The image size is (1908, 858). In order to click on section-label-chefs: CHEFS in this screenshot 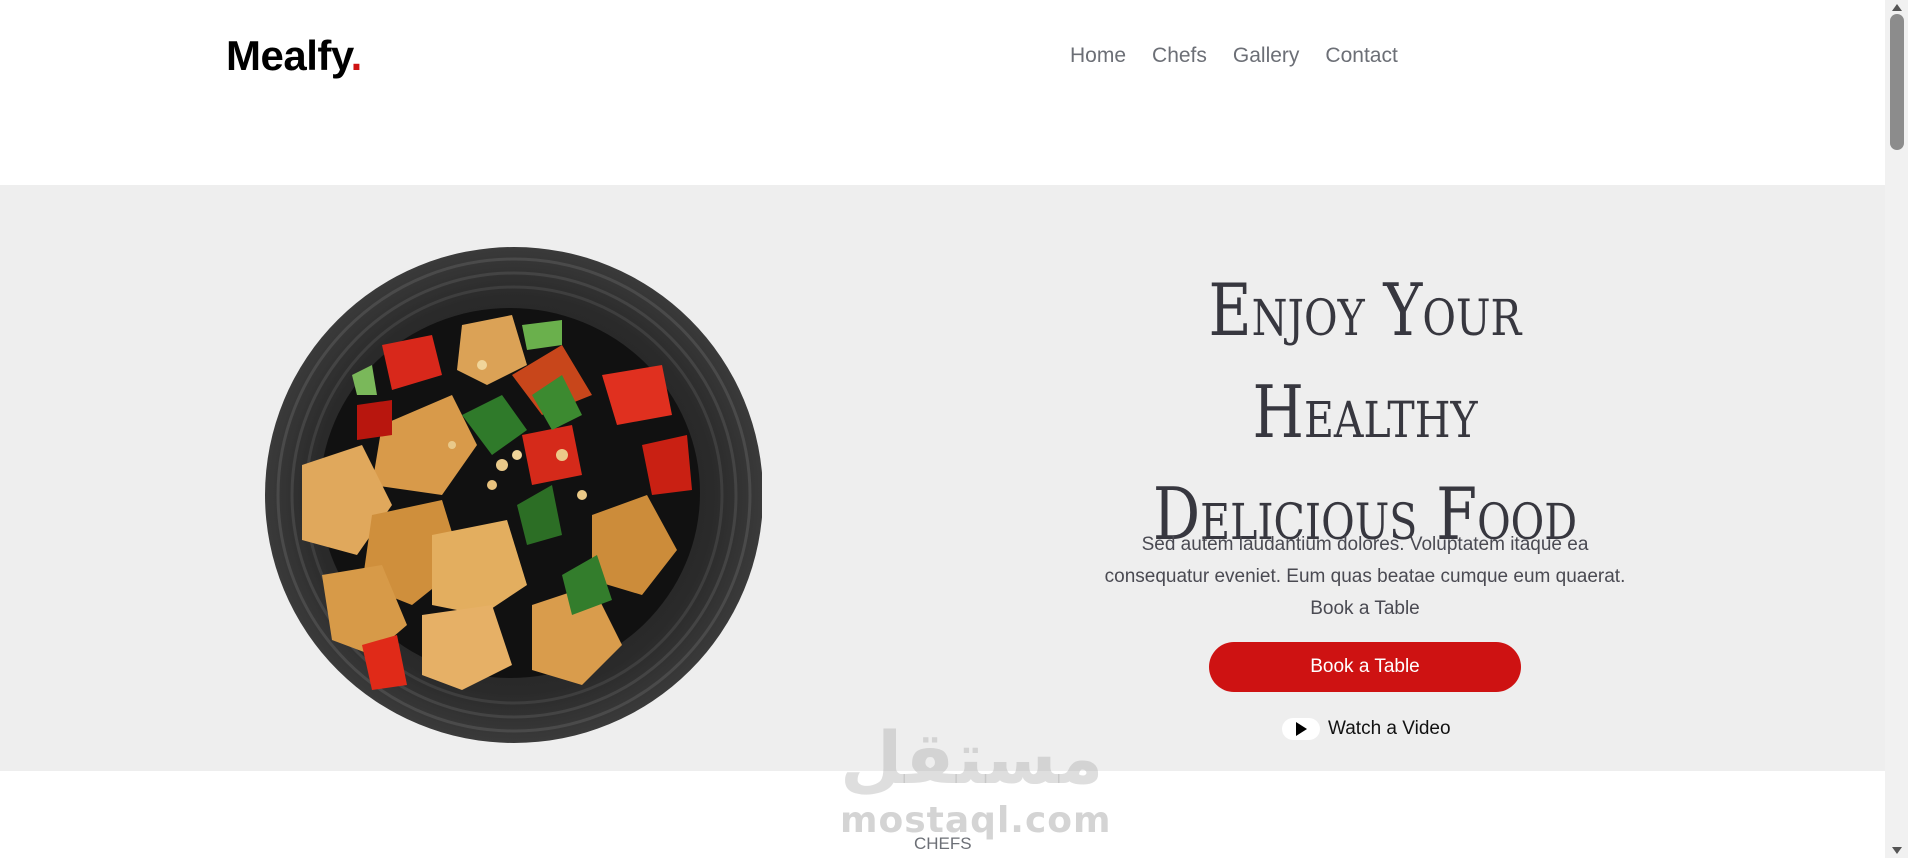, I will do `click(943, 843)`.